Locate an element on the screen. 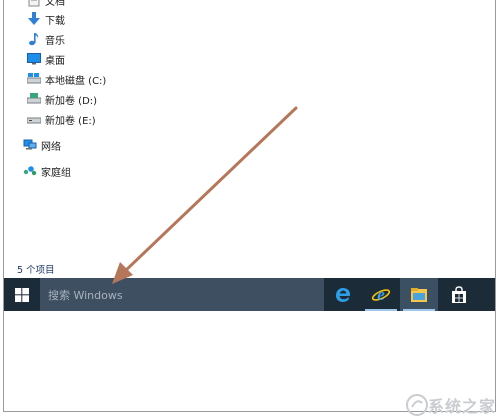  watermark: 系统之家 is located at coordinates (450, 405).